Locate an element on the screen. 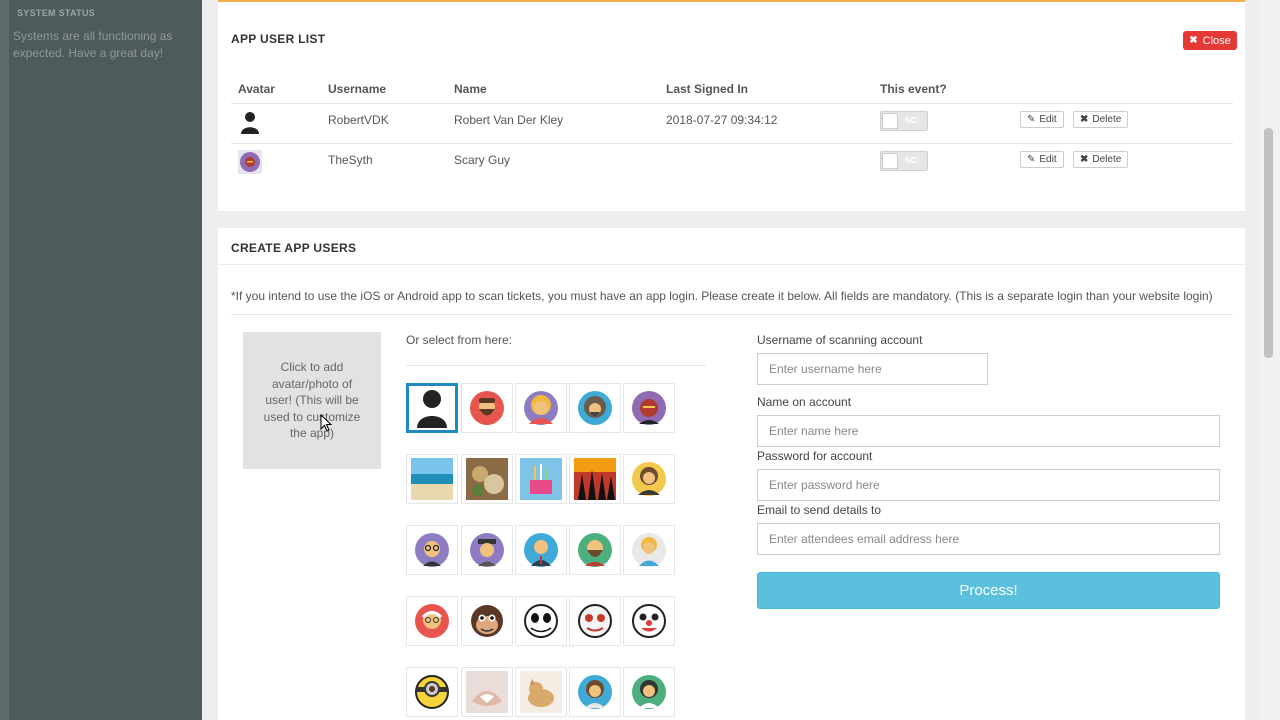 This screenshot has width=1280, height=720. title-divider is located at coordinates (731, 264).